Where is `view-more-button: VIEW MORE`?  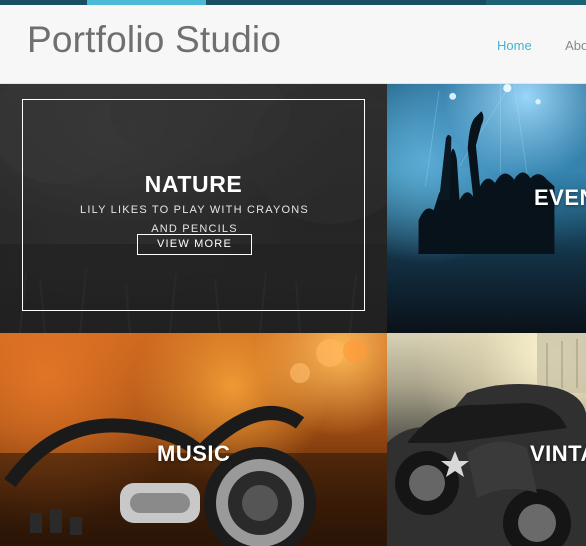 view-more-button: VIEW MORE is located at coordinates (194, 244).